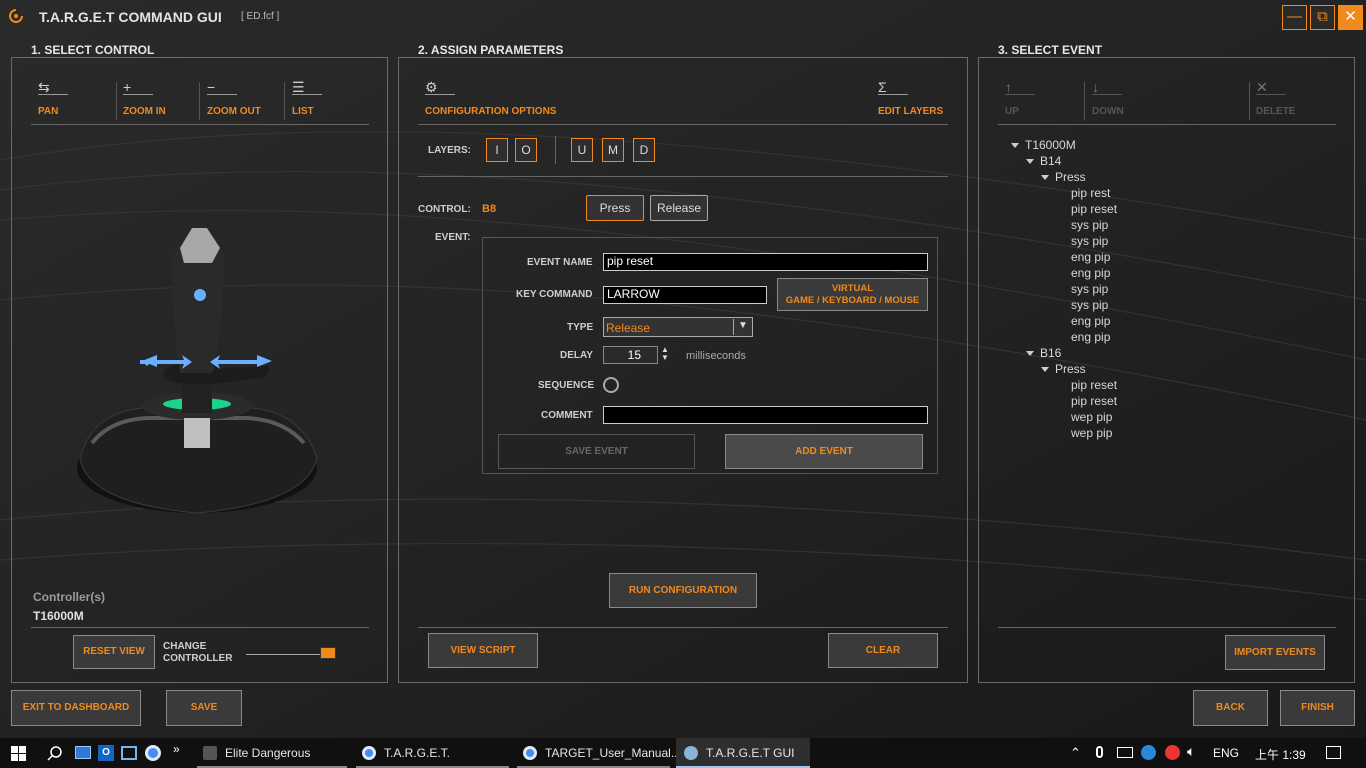  I want to click on configuration-options-button: ⚙ CONFIGURATION OPTIONS, so click(490, 99).